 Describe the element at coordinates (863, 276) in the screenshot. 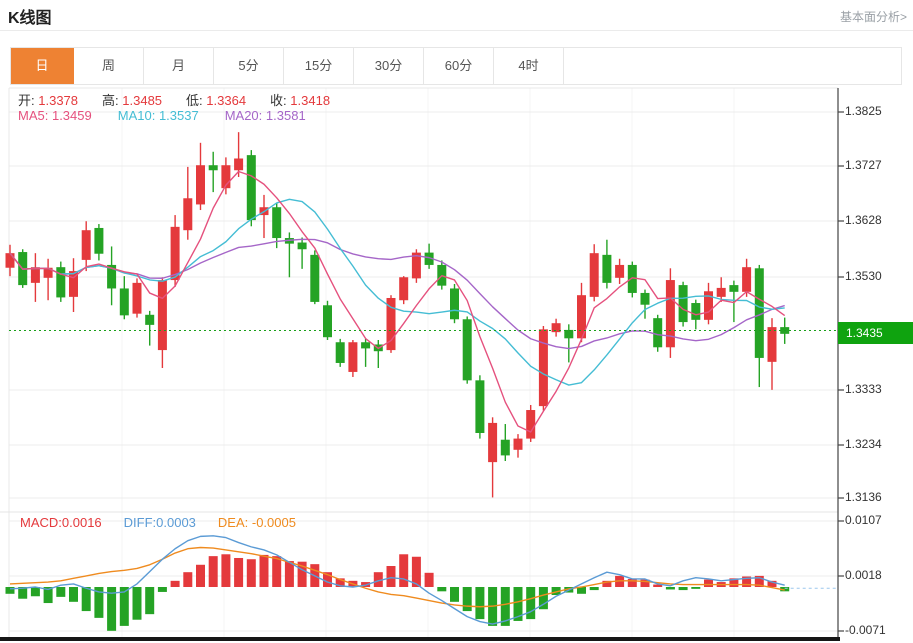

I see `price-tick-4: 1.3530` at that location.